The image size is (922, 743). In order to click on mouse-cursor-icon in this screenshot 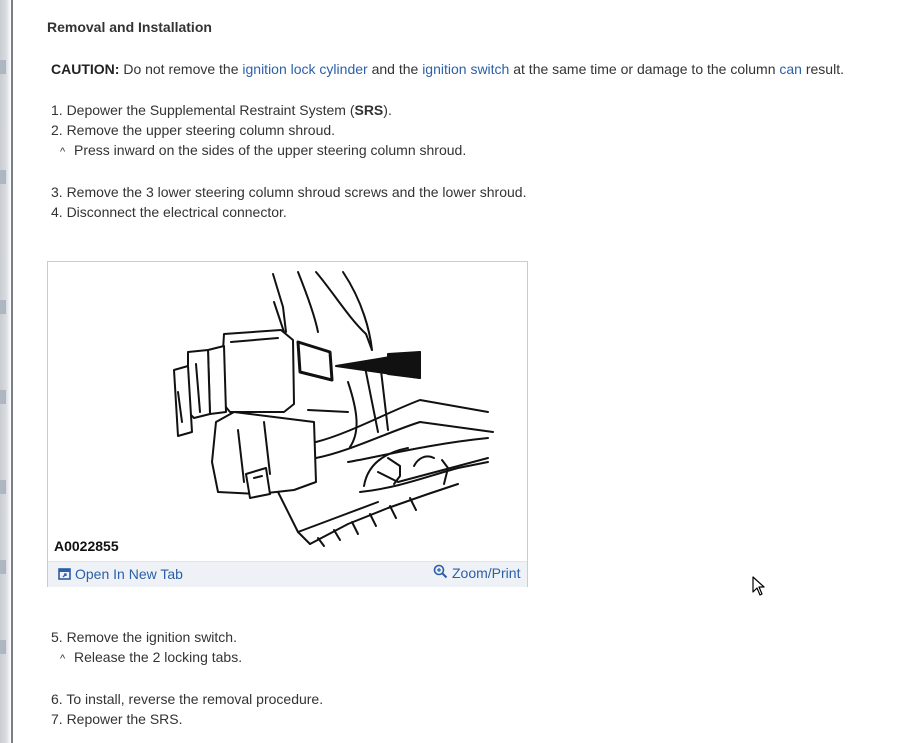, I will do `click(758, 586)`.